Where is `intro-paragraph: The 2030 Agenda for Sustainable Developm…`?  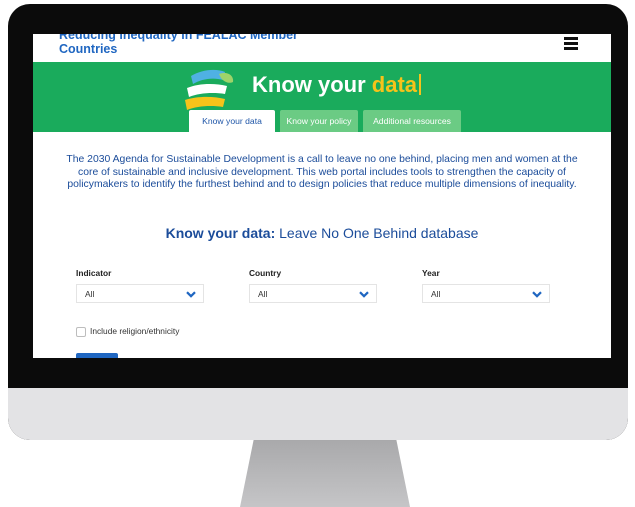 intro-paragraph: The 2030 Agenda for Sustainable Developm… is located at coordinates (322, 172).